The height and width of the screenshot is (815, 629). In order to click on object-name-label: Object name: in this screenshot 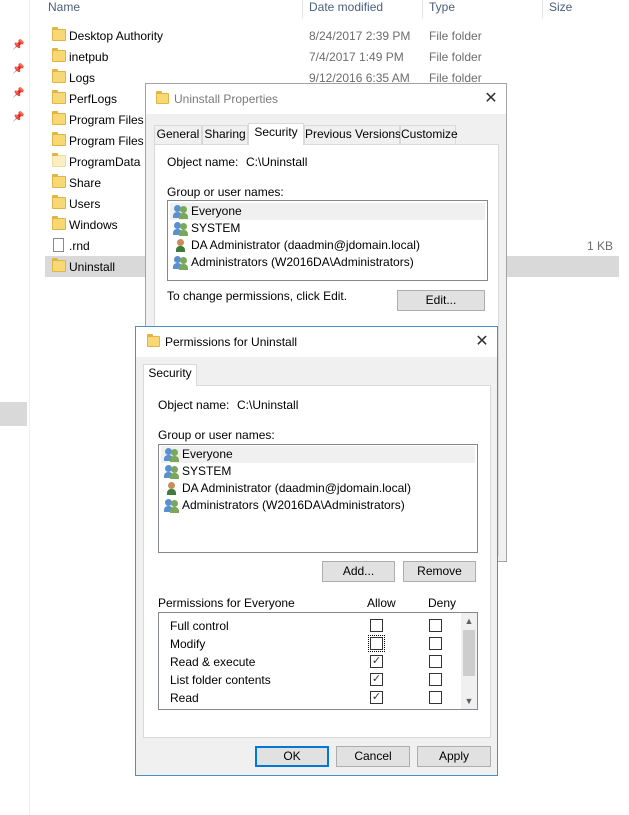, I will do `click(194, 405)`.